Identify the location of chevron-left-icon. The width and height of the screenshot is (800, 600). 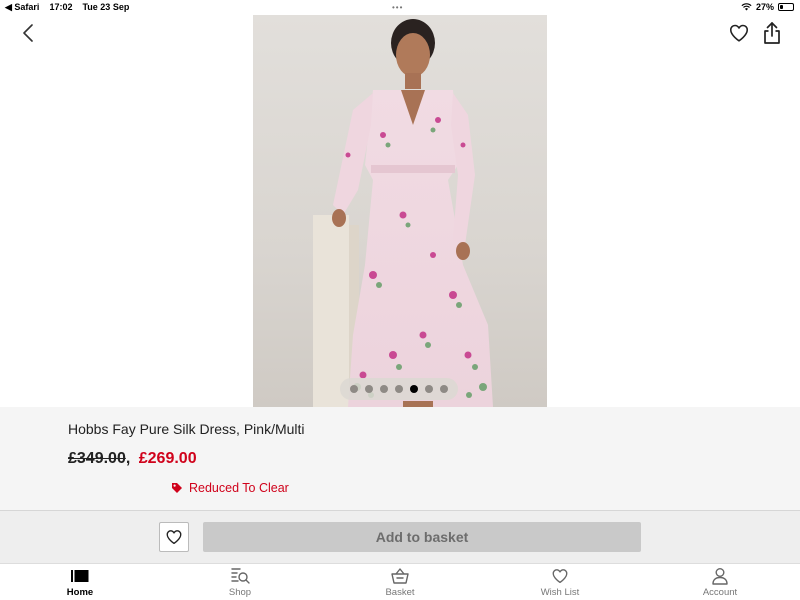
(28, 33).